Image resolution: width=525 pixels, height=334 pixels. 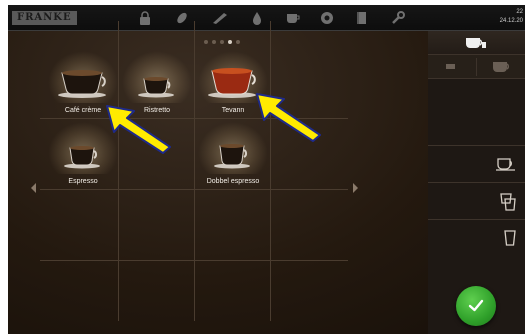 What do you see at coordinates (219, 18) in the screenshot?
I see `brush-icon` at bounding box center [219, 18].